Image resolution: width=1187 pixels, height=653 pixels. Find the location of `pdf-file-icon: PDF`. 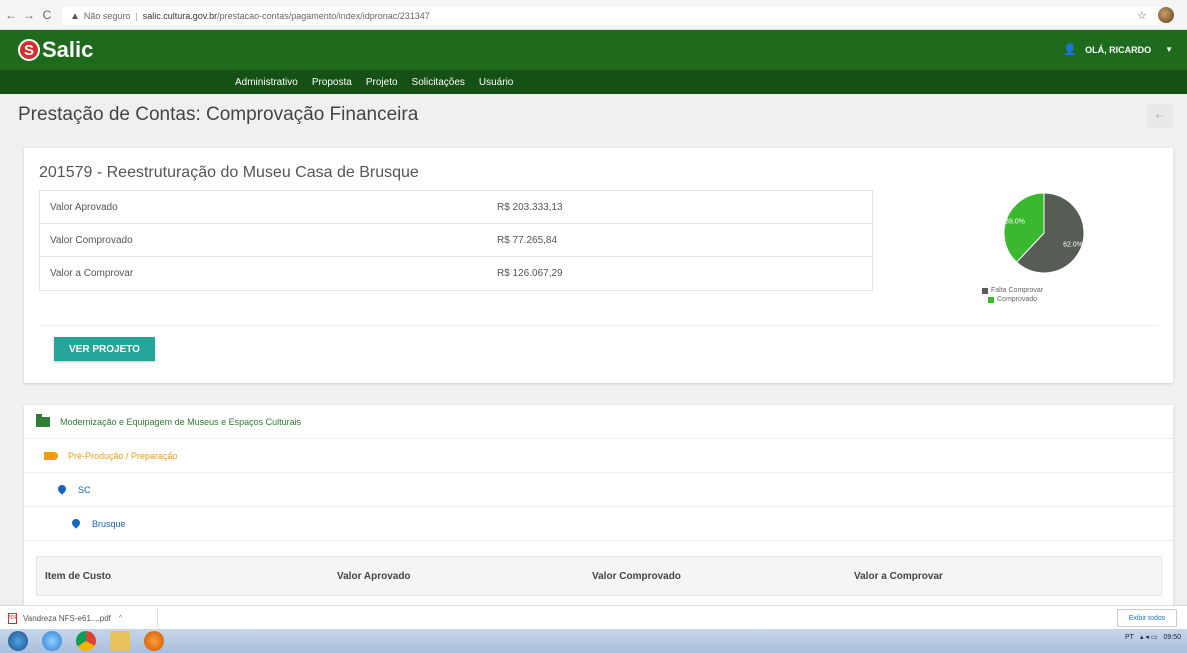

pdf-file-icon: PDF is located at coordinates (13, 618).